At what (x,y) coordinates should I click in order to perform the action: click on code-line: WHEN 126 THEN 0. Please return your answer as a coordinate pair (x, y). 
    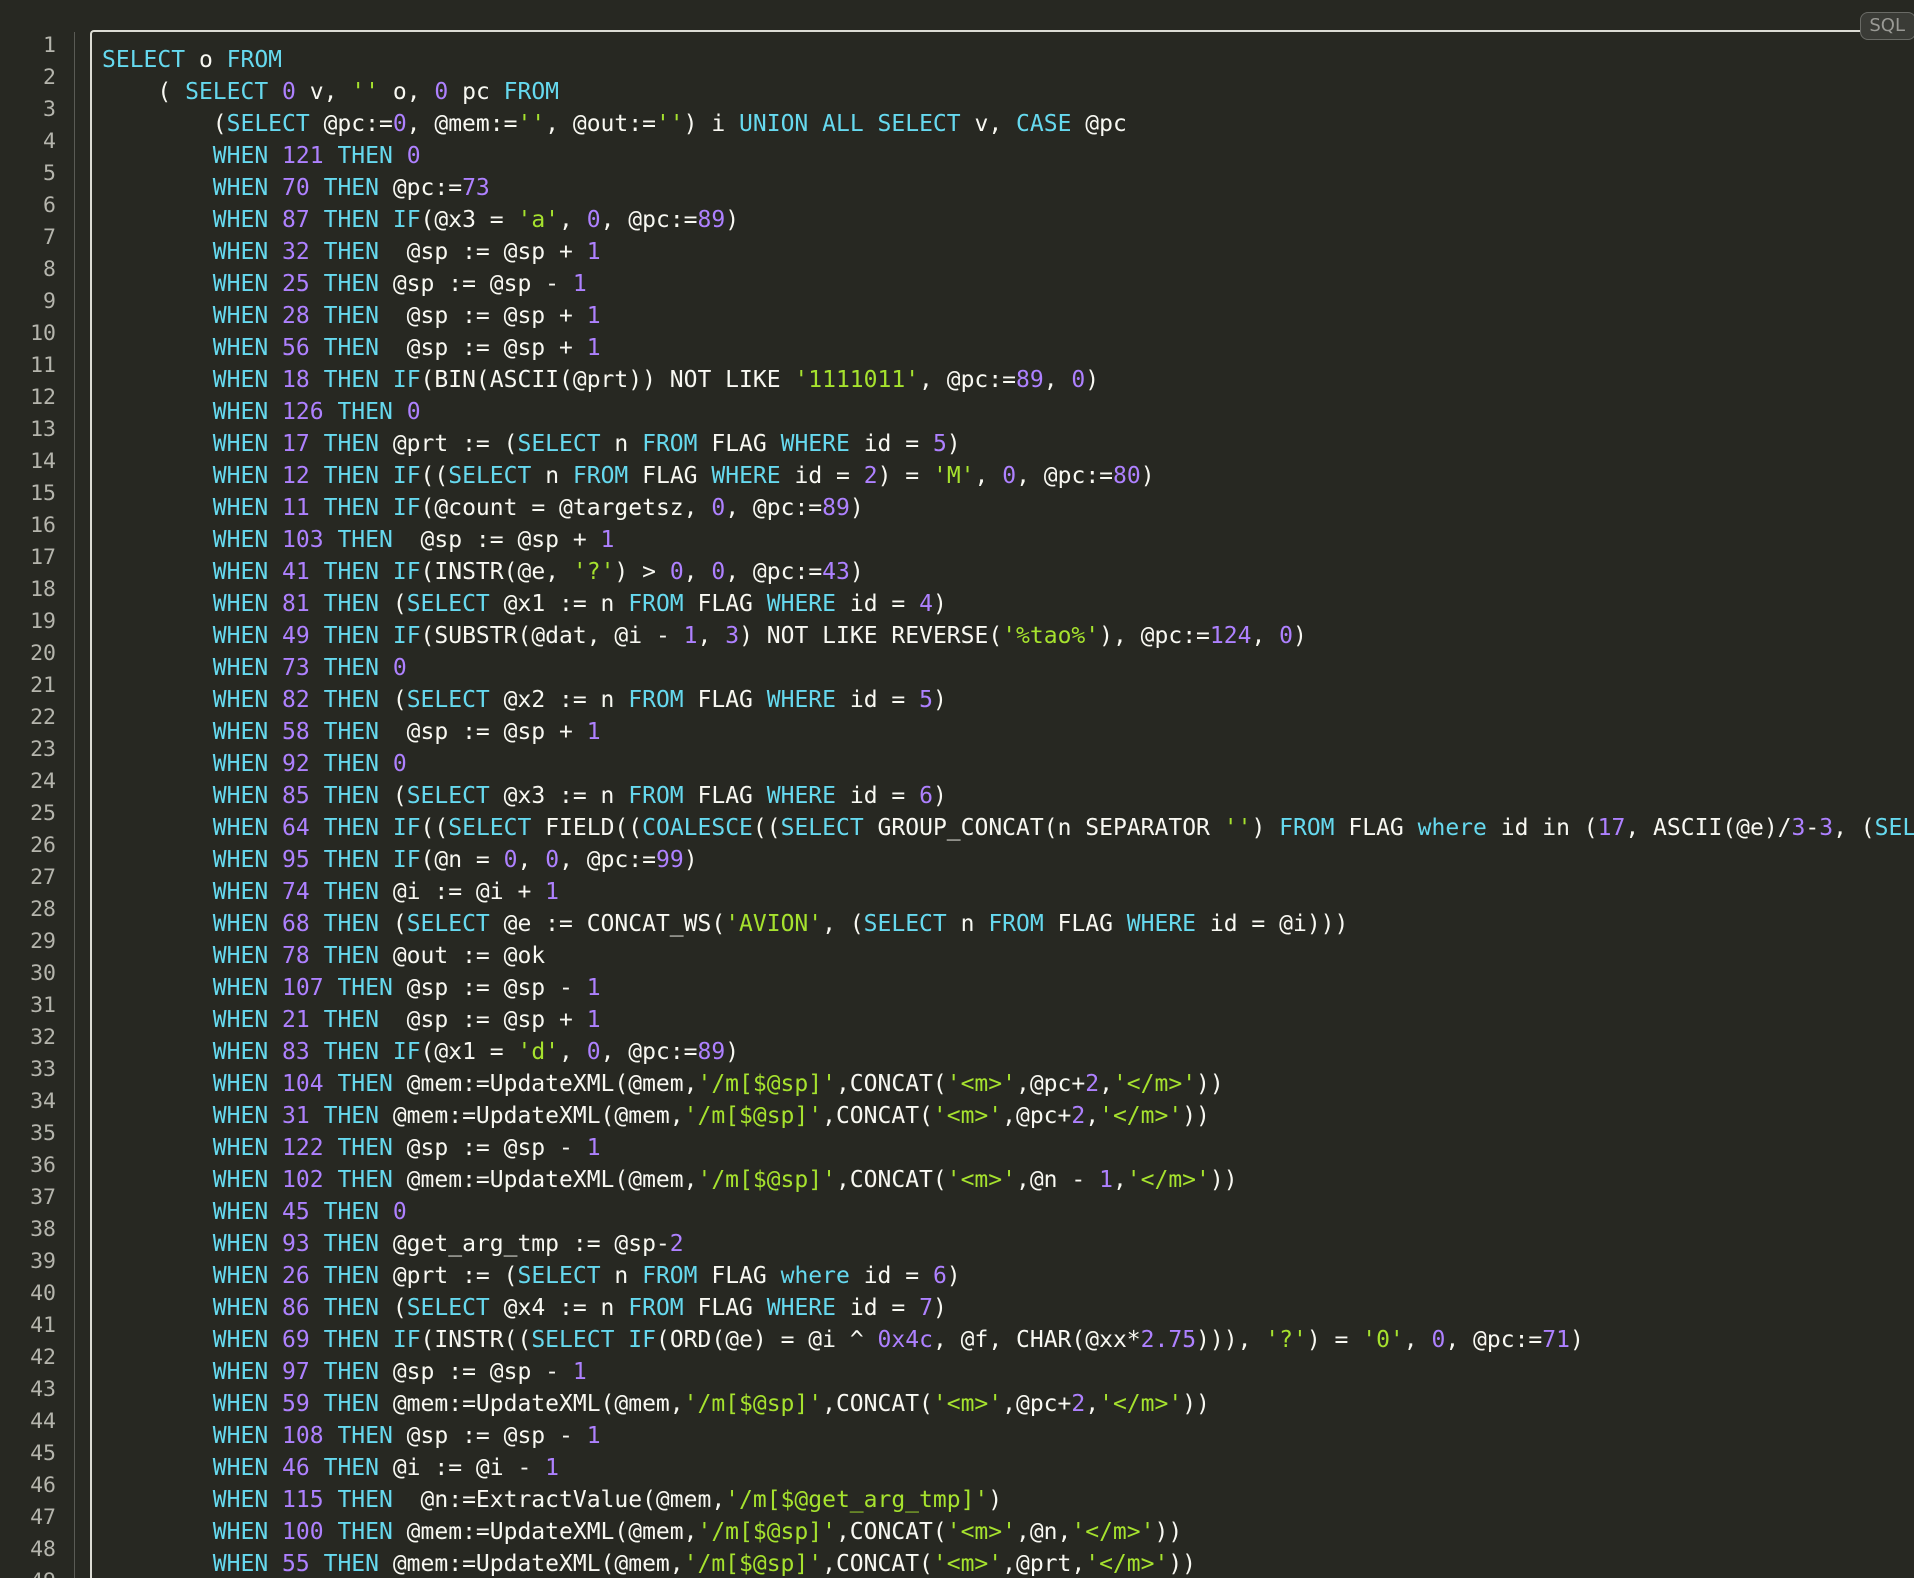
    Looking at the image, I should click on (1008, 412).